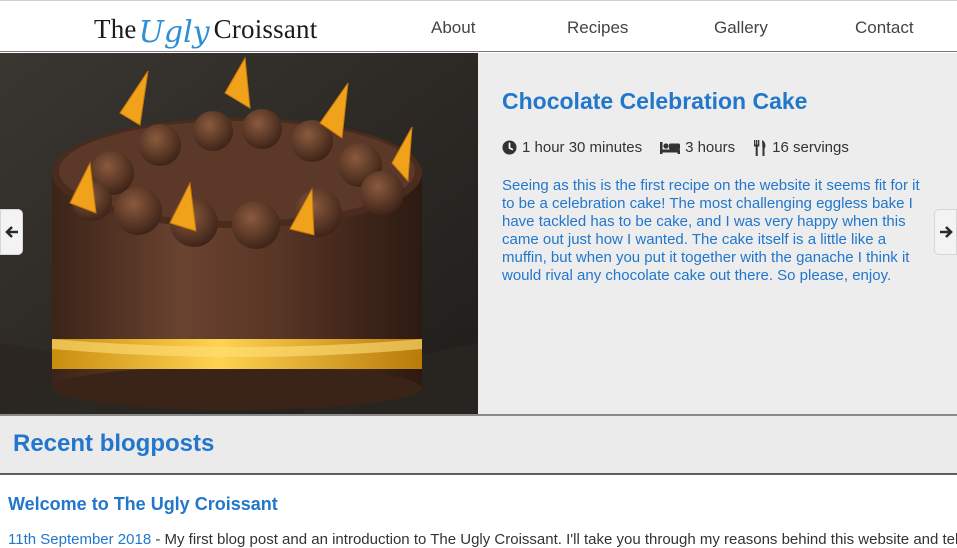 The width and height of the screenshot is (957, 548). I want to click on servings: 16 servings, so click(801, 147).